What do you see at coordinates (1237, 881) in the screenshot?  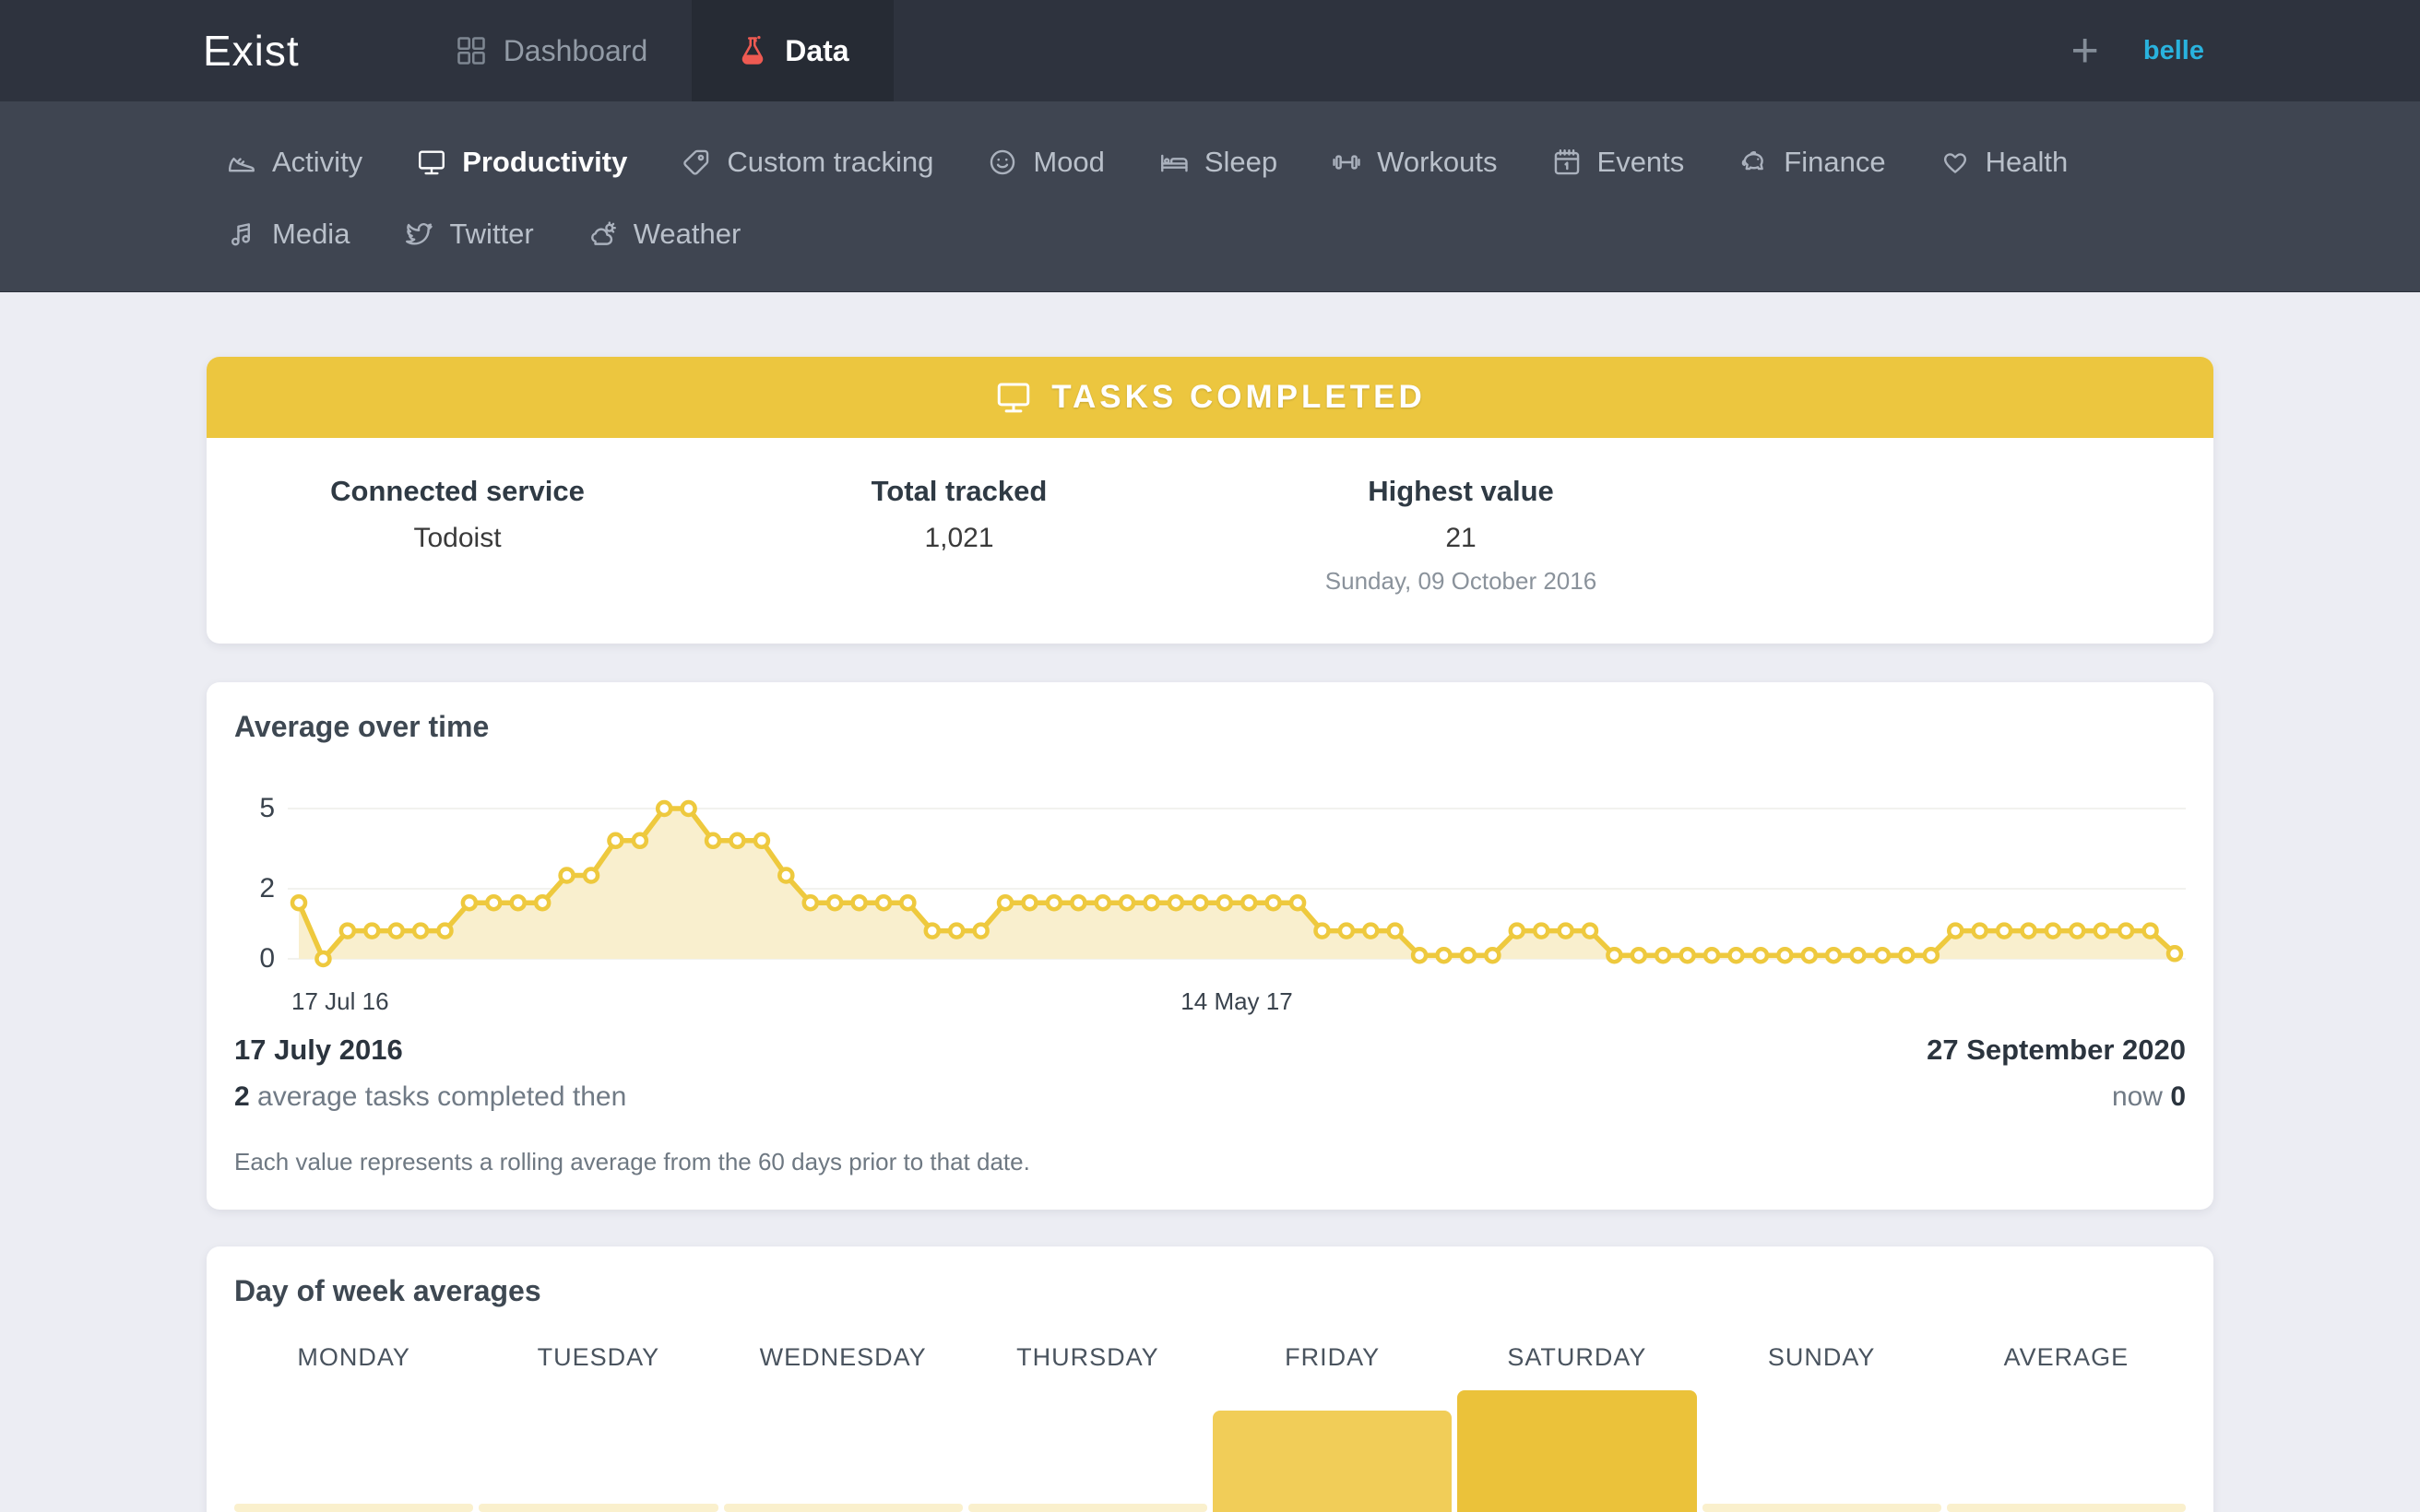 I see `average-line-chart` at bounding box center [1237, 881].